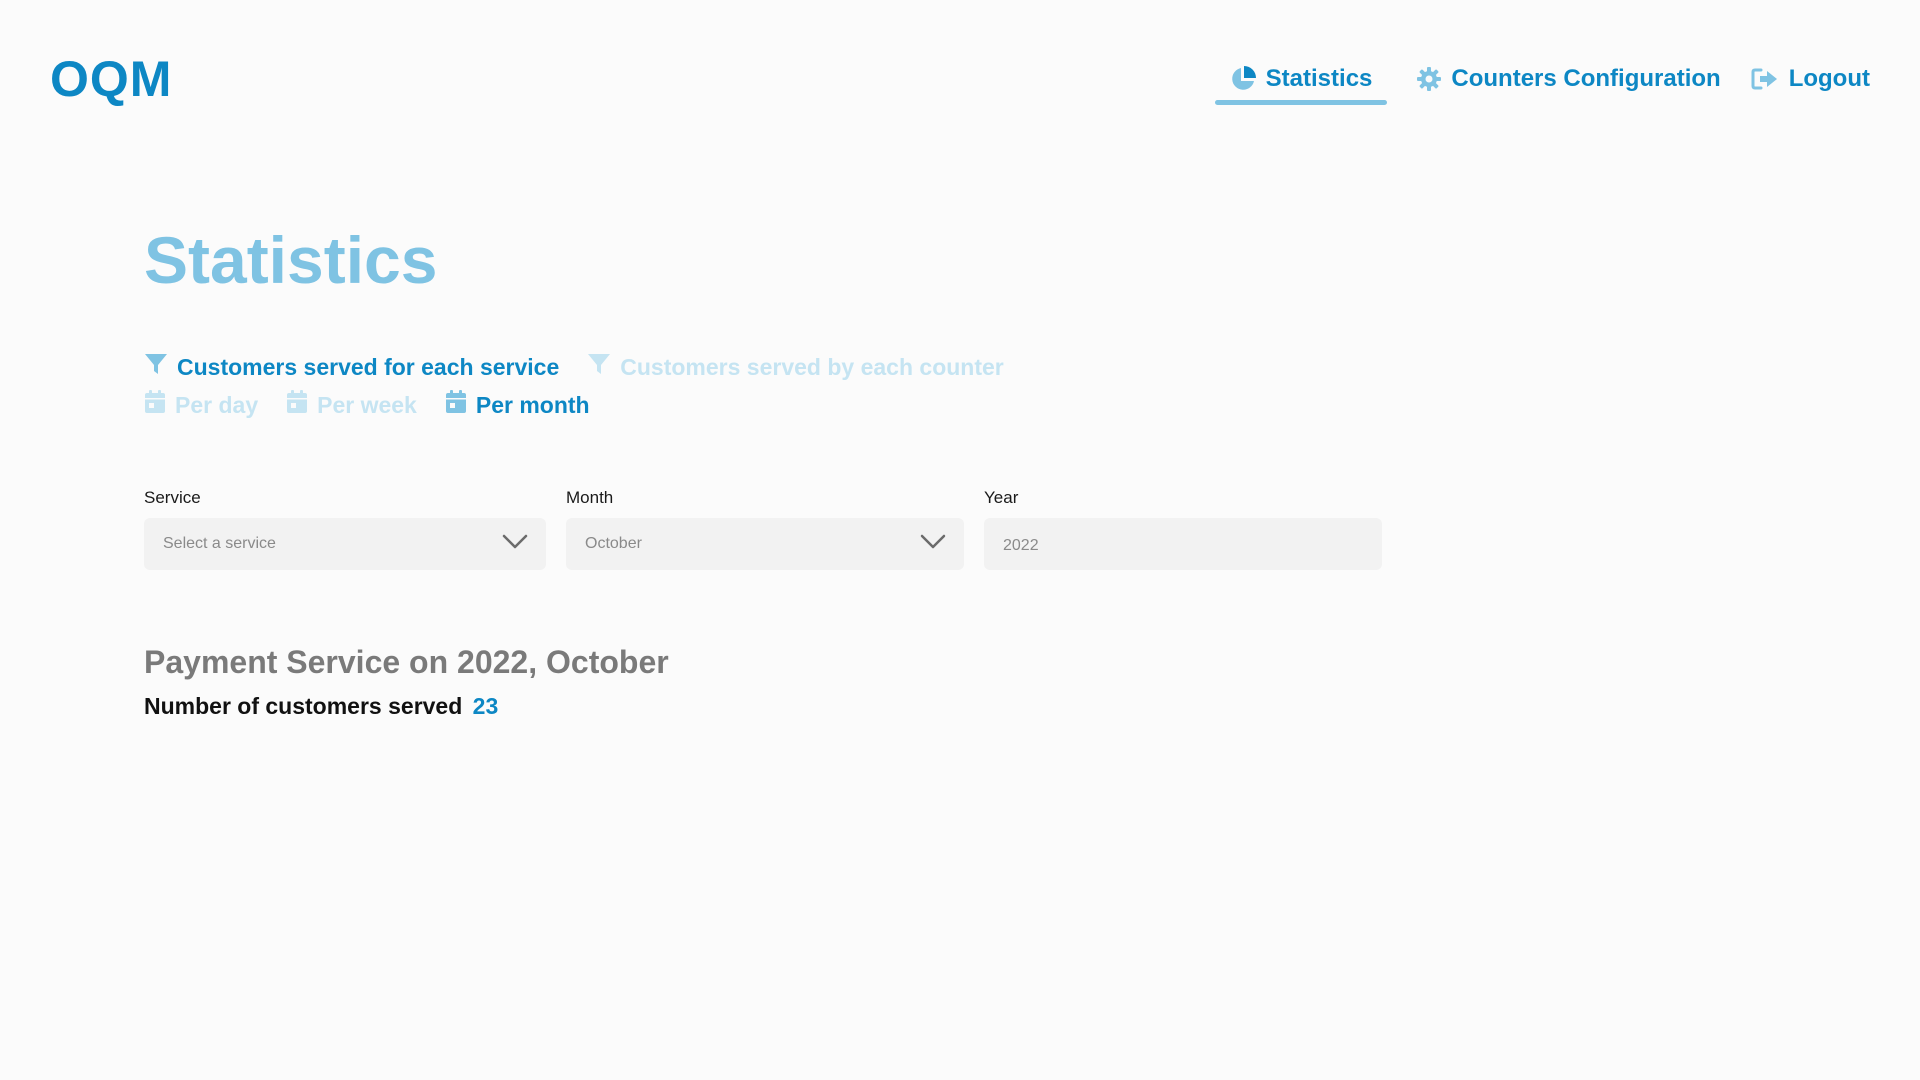  I want to click on month-select-value: October, so click(613, 543).